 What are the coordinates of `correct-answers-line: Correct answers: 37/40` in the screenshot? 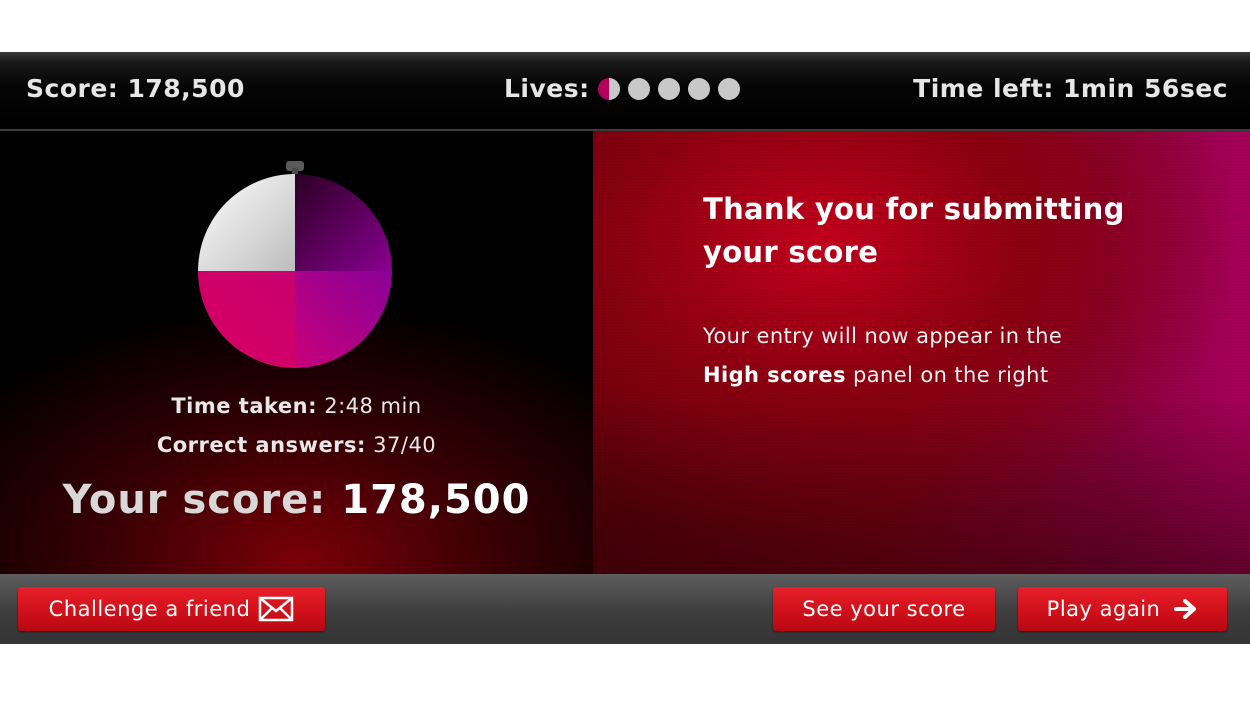 It's located at (296, 445).